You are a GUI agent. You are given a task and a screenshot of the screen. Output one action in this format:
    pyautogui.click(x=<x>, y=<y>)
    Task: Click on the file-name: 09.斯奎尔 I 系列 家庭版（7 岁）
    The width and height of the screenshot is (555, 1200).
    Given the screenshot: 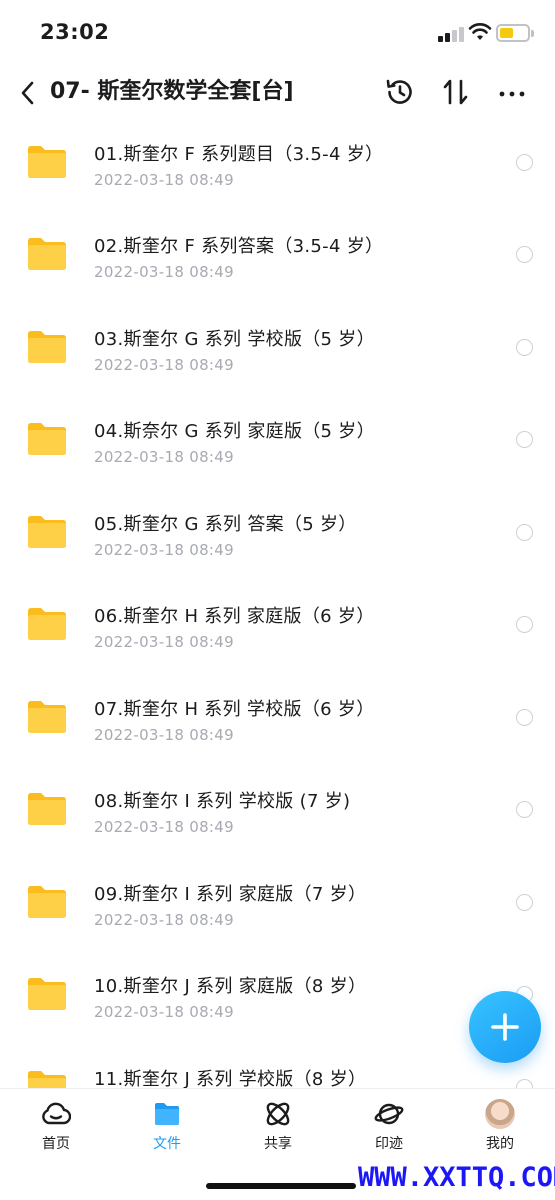 What is the action you would take?
    pyautogui.click(x=230, y=894)
    